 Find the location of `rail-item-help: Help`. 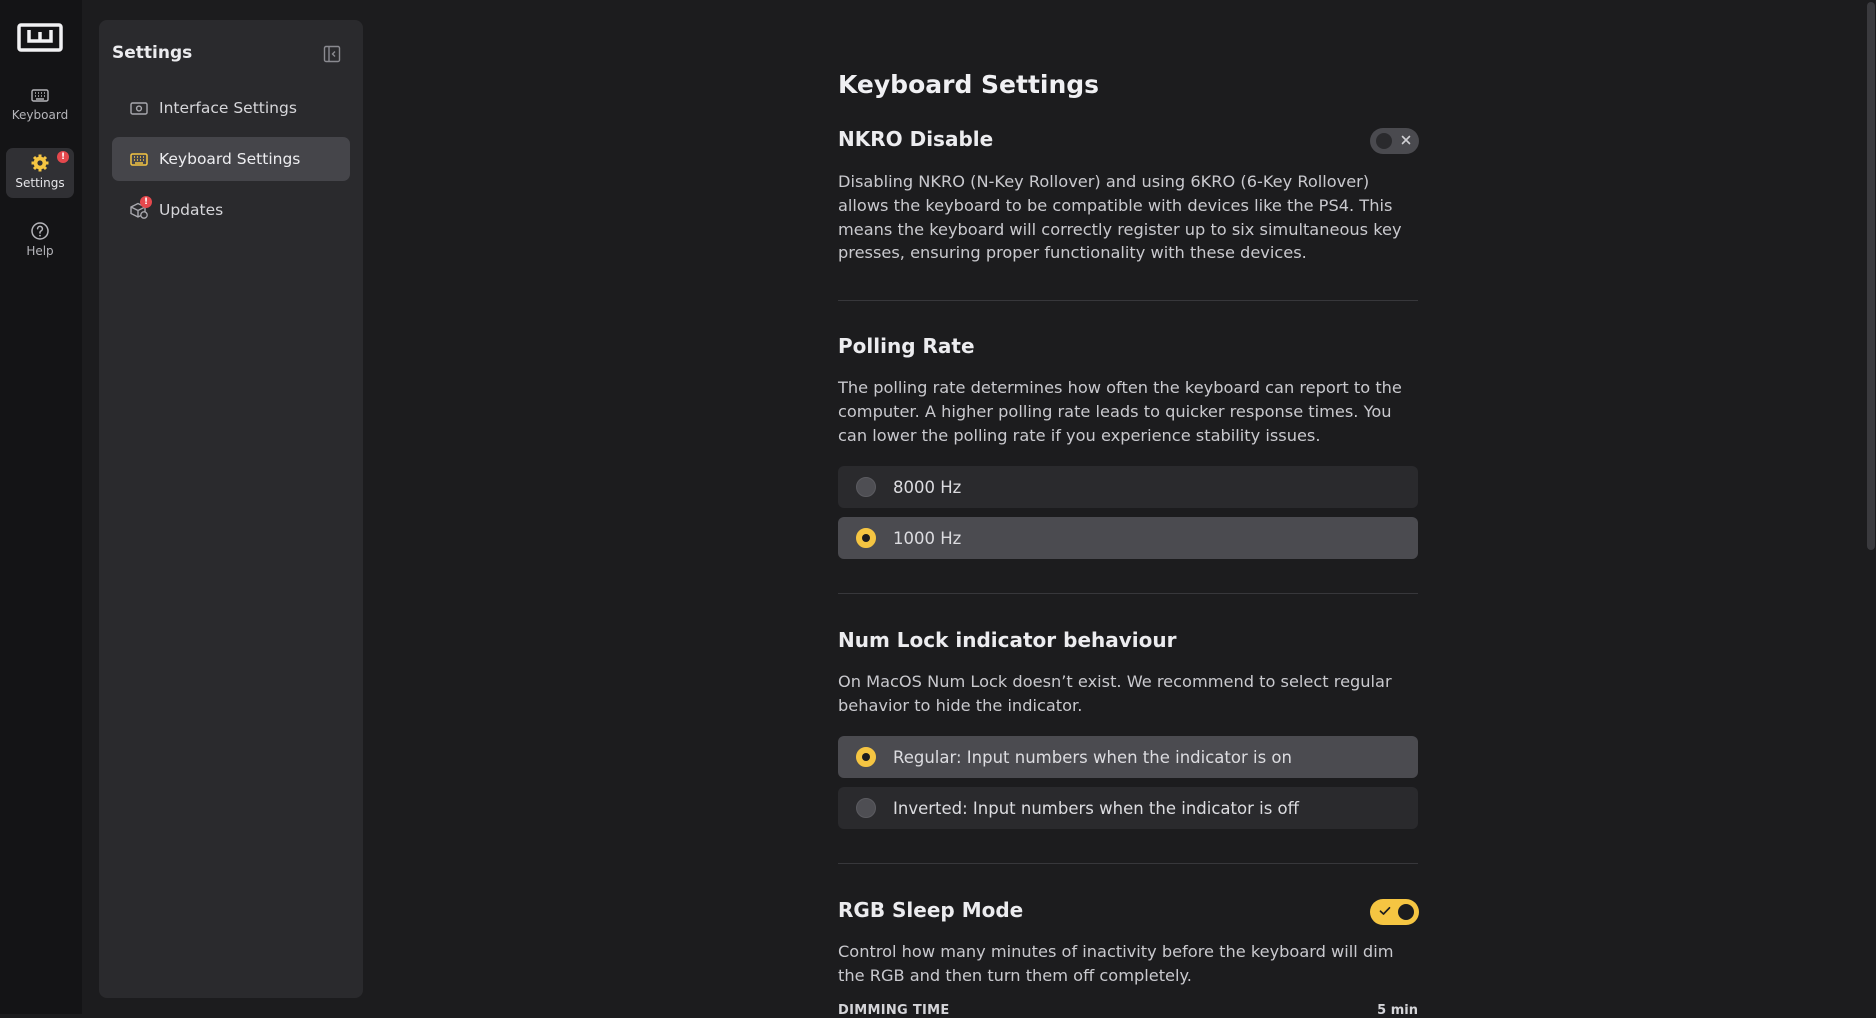

rail-item-help: Help is located at coordinates (40, 241).